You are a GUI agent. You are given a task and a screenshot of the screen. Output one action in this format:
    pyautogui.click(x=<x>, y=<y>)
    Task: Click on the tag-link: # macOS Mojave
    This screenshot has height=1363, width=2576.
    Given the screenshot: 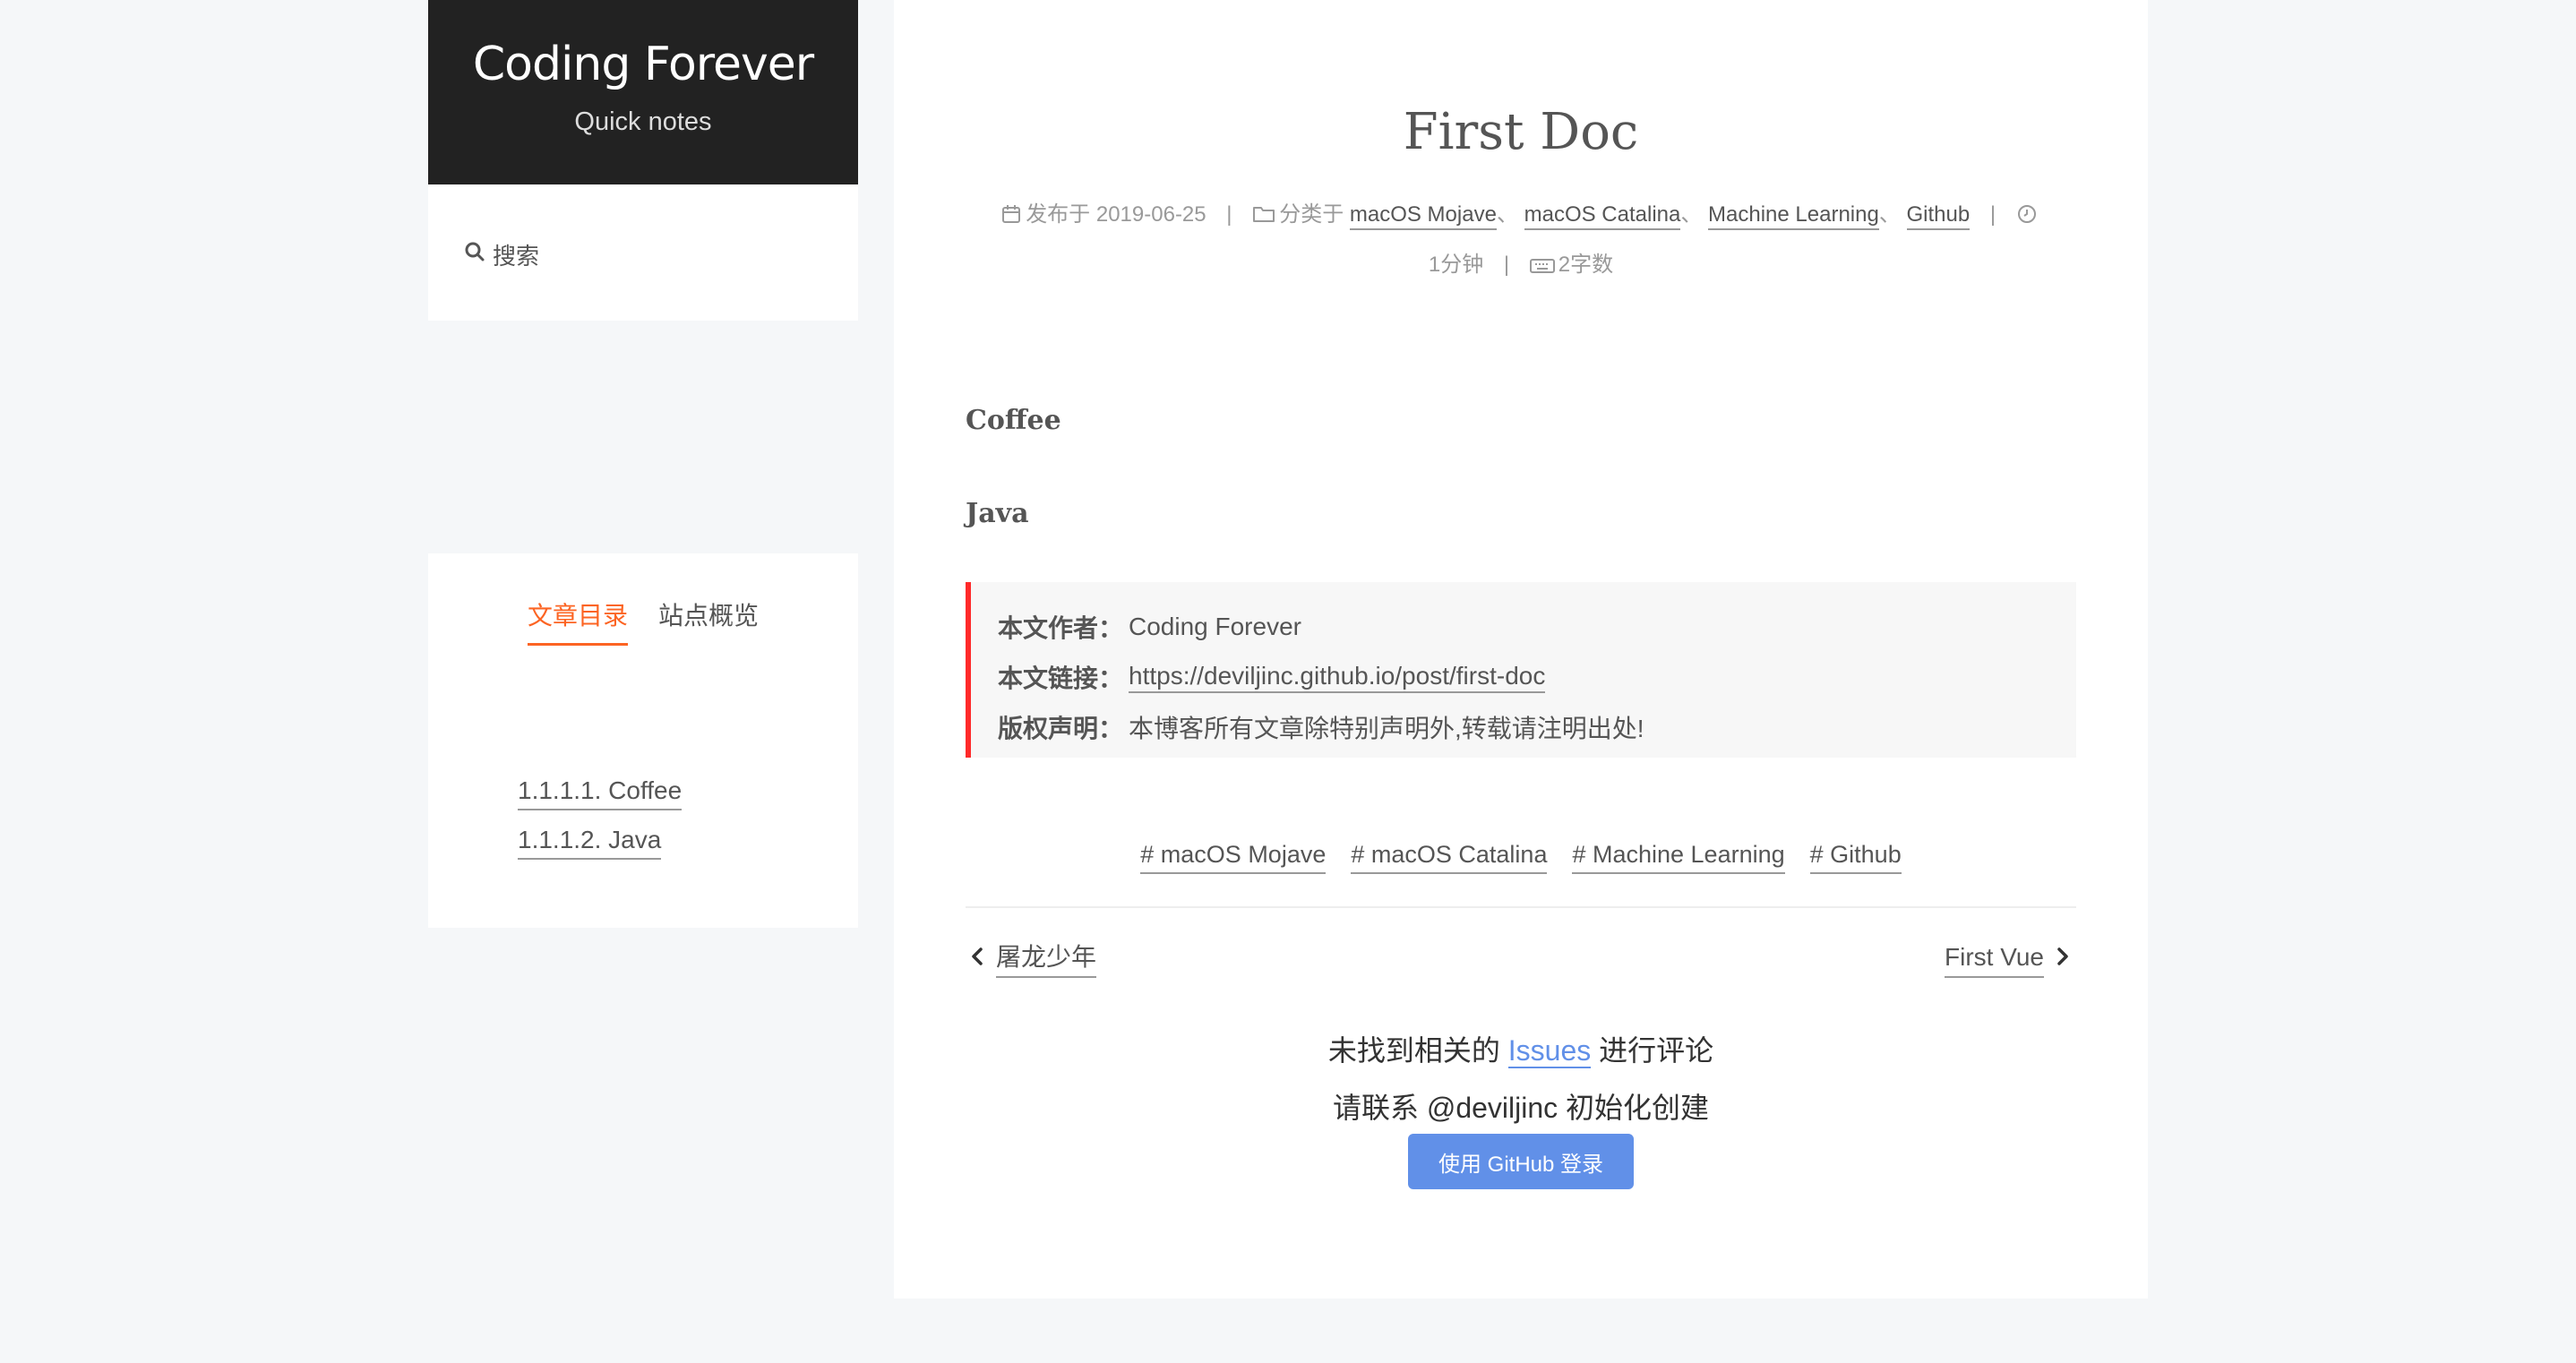 What is the action you would take?
    pyautogui.click(x=1233, y=855)
    